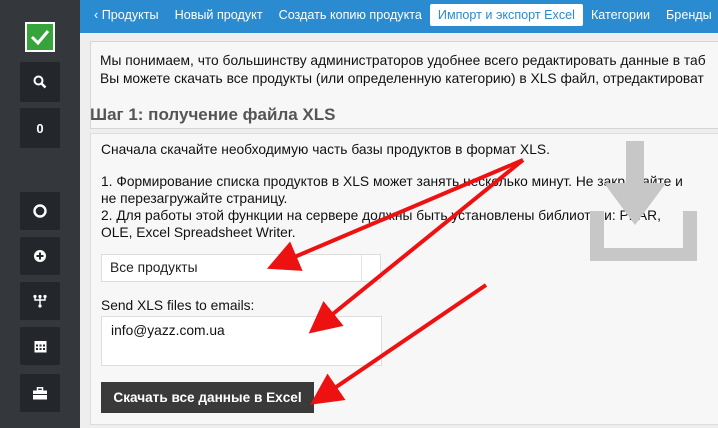  What do you see at coordinates (40, 37) in the screenshot?
I see `logo-checkbox-icon` at bounding box center [40, 37].